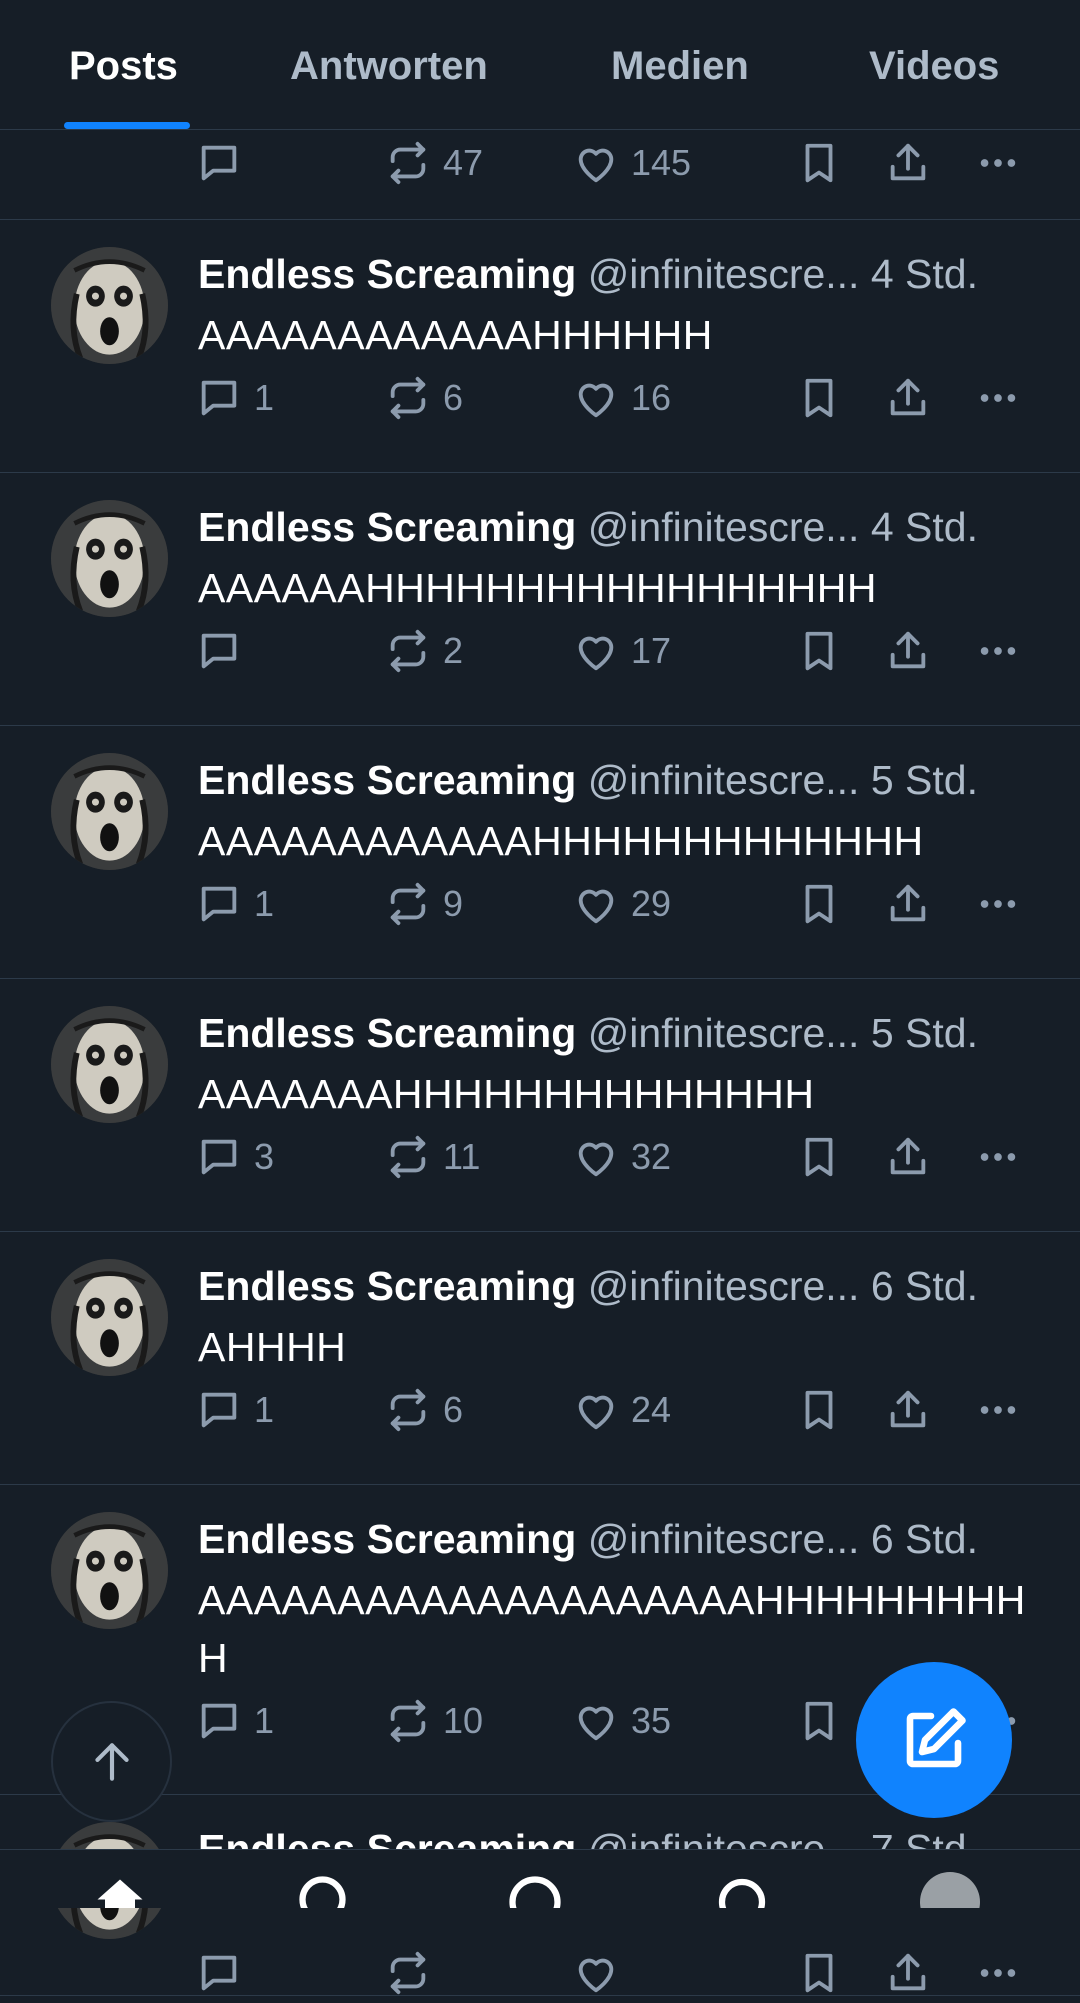 Image resolution: width=1080 pixels, height=2003 pixels. I want to click on like-button: 35, so click(622, 1721).